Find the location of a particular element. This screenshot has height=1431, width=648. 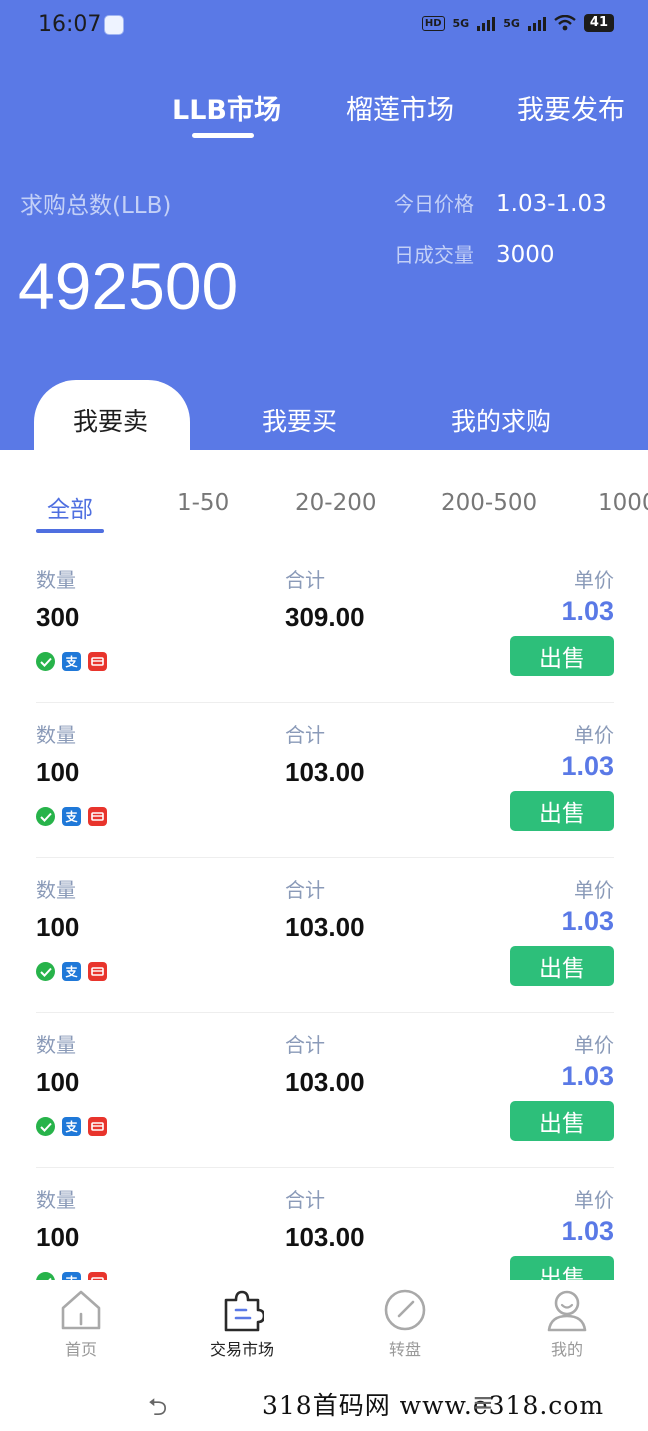

nav-wheel-label: 转盘 is located at coordinates (404, 1349).